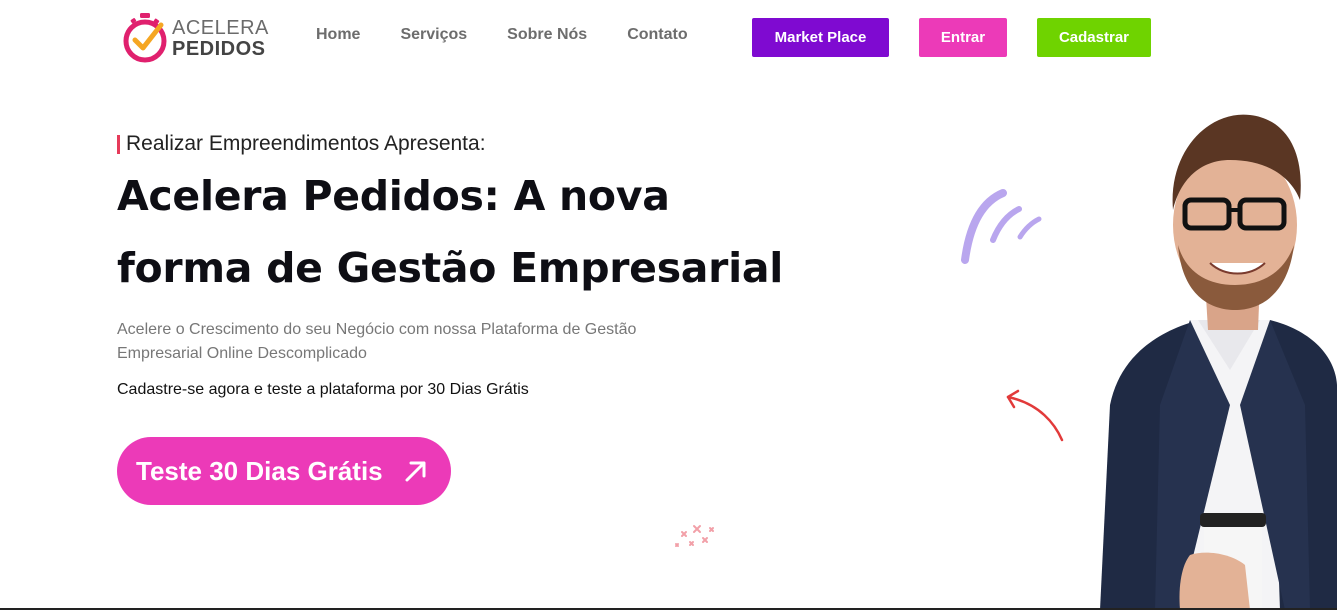  I want to click on hero-pretitle-text: Realizar Empreendimentos Apresenta:, so click(306, 143).